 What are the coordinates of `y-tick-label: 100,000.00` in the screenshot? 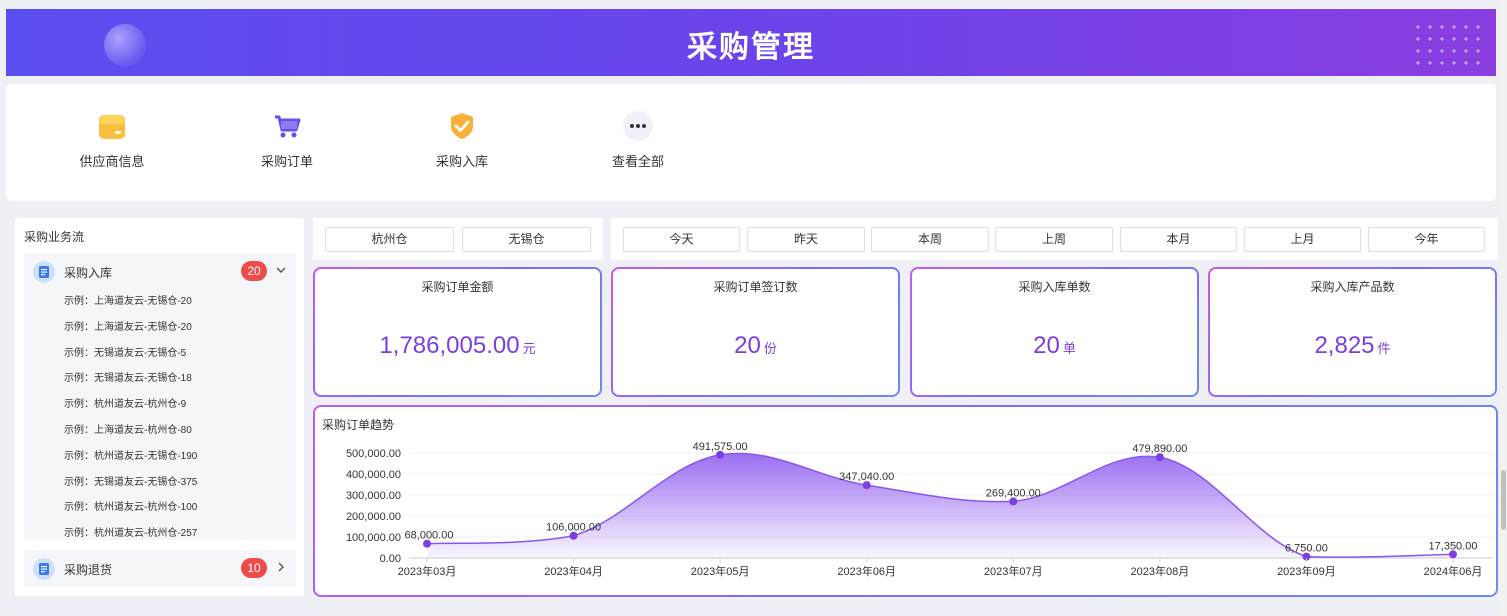 It's located at (373, 538).